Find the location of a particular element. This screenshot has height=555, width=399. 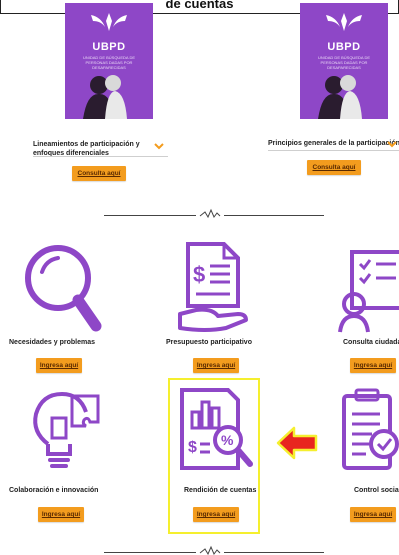

card-label: Consulta ciudadana is located at coordinates (371, 342).